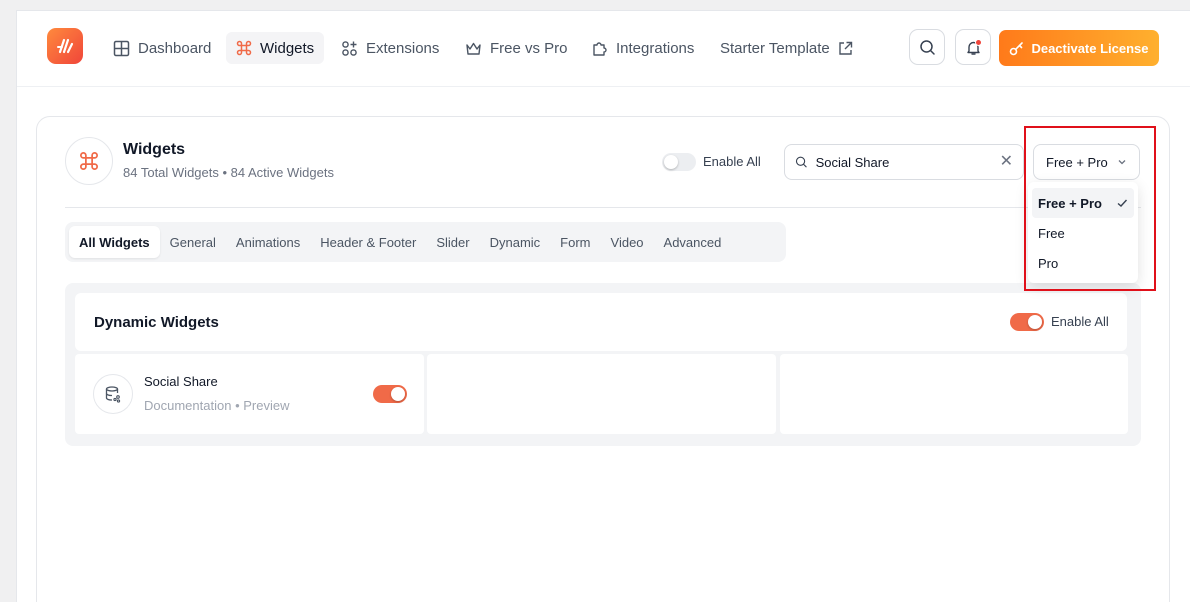 The height and width of the screenshot is (602, 1190). What do you see at coordinates (600, 48) in the screenshot?
I see `puzzle-icon` at bounding box center [600, 48].